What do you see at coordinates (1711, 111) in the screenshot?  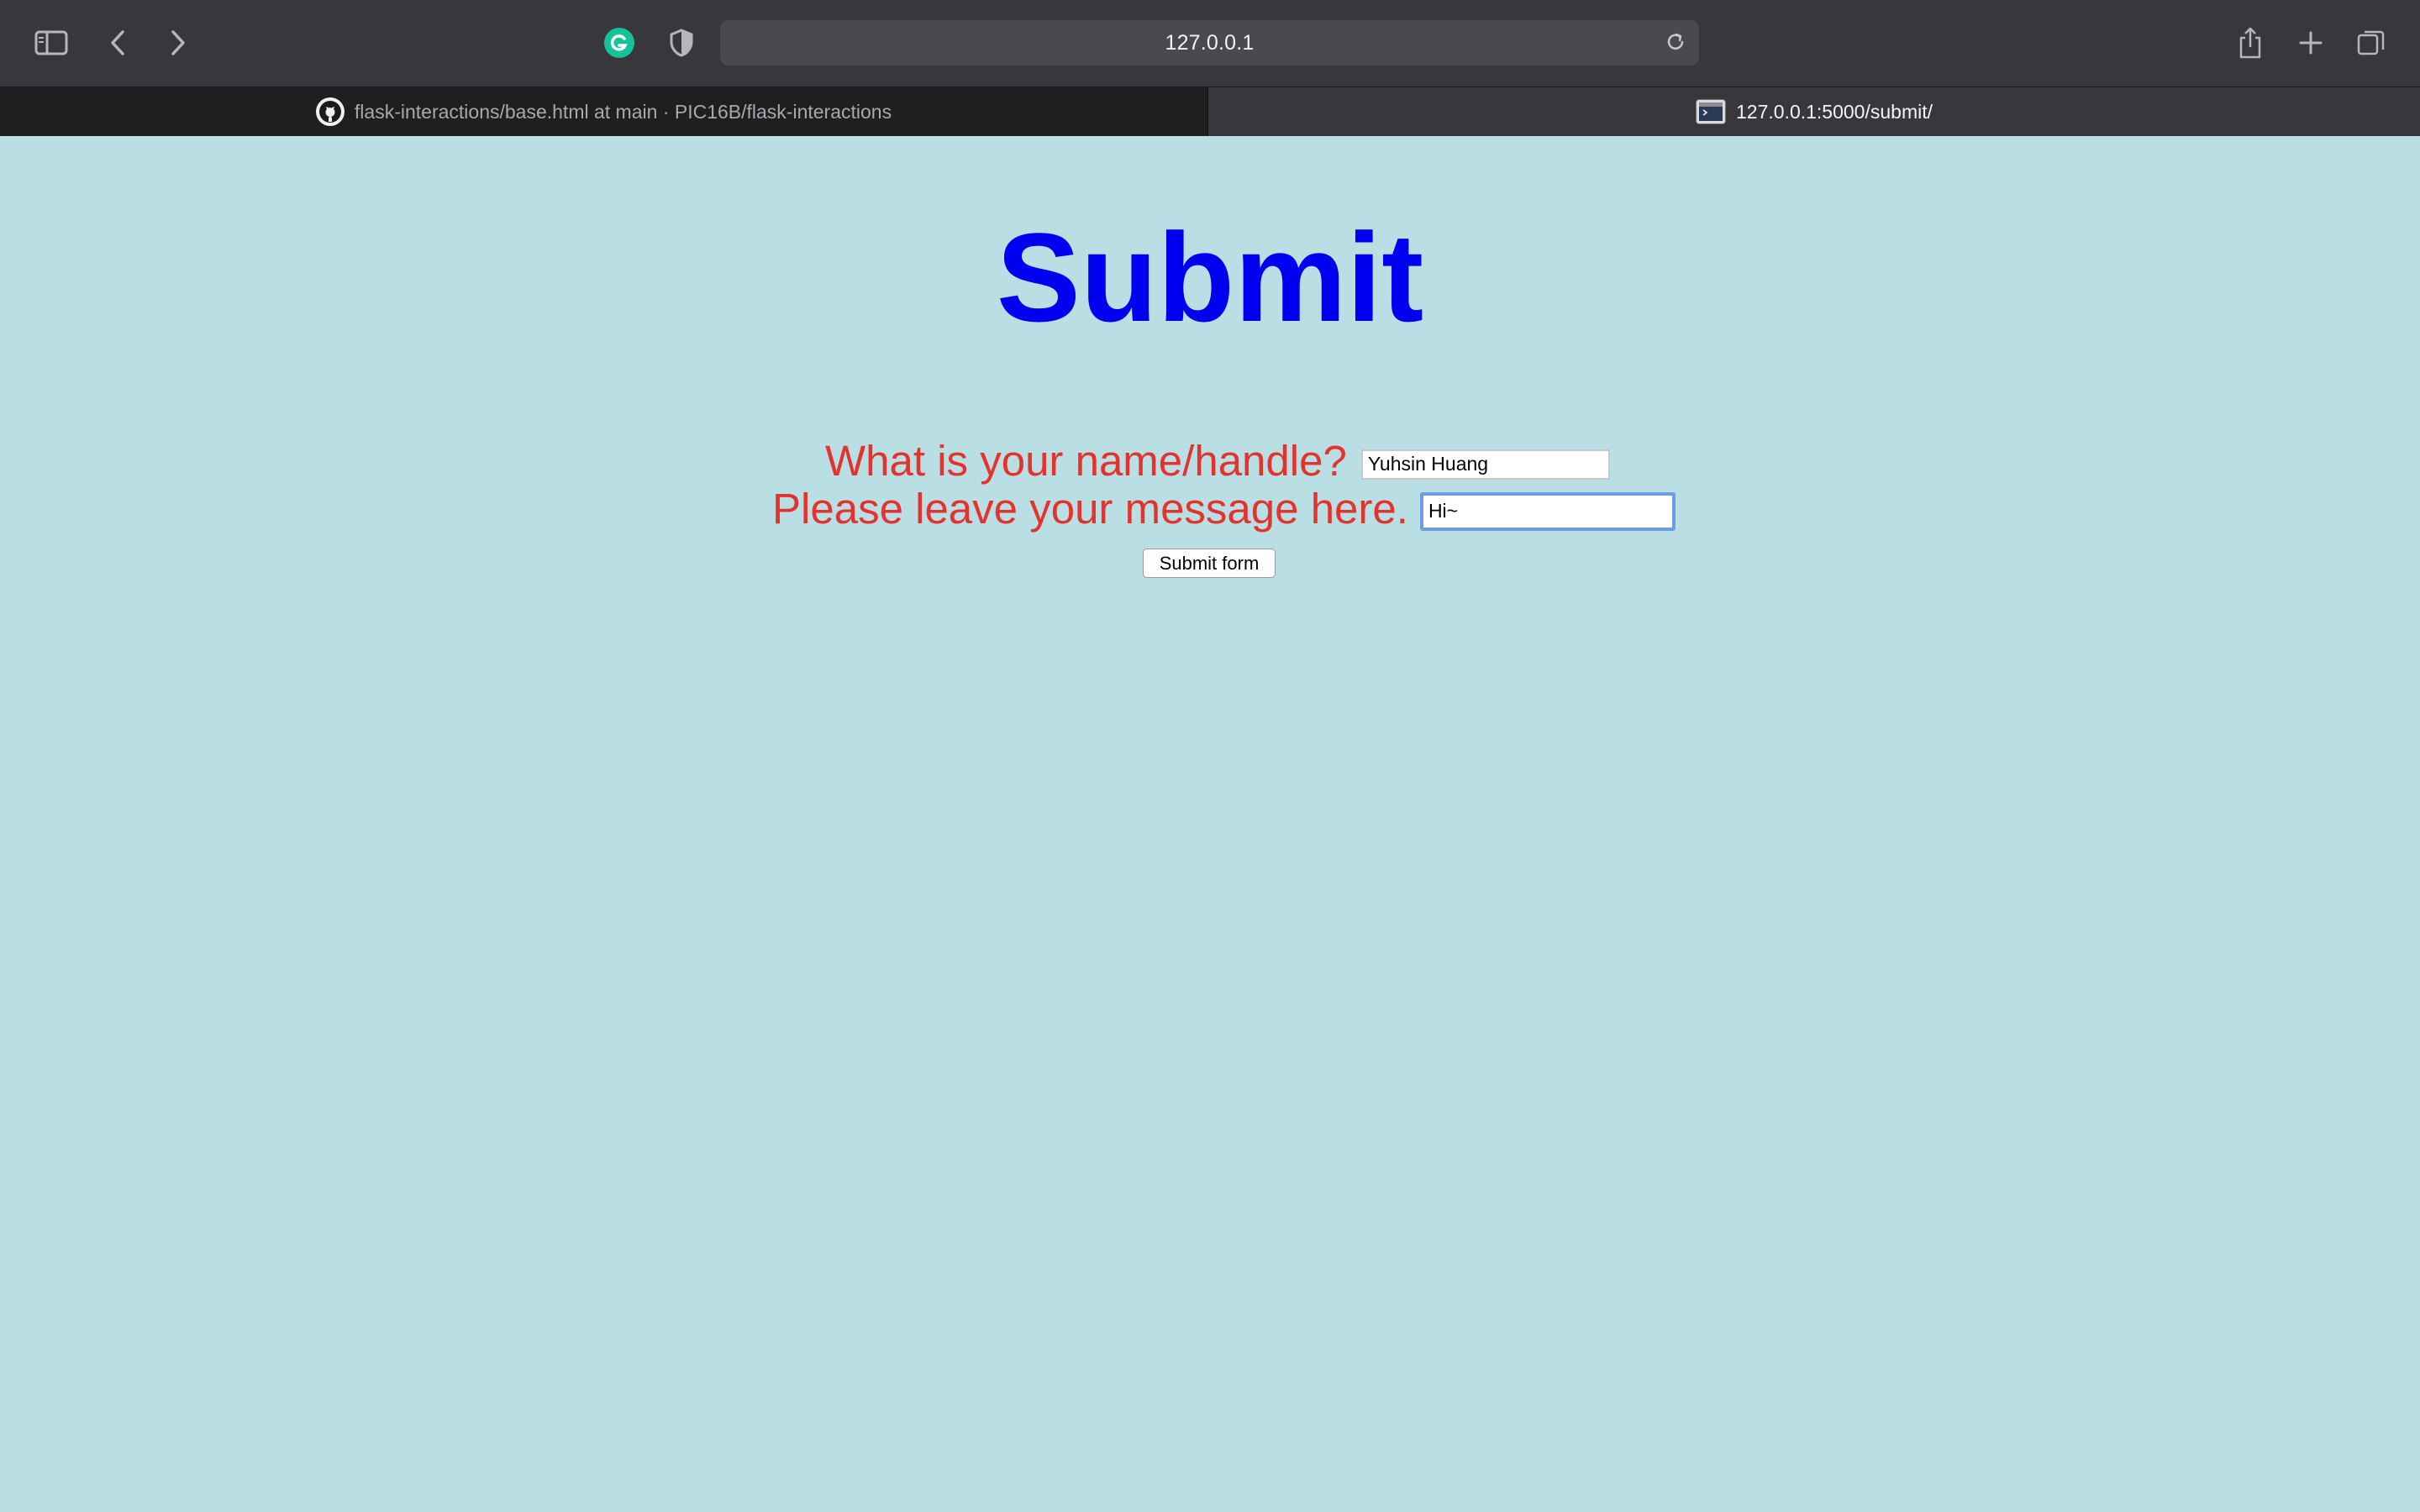 I see `terminal-icon` at bounding box center [1711, 111].